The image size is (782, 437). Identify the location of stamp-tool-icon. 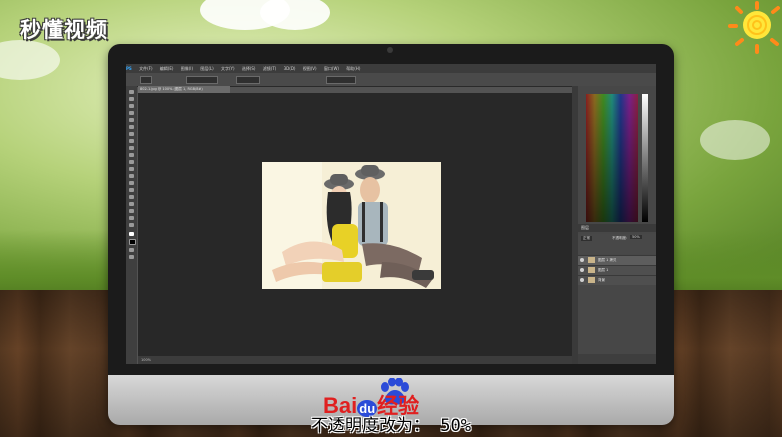
(131, 148).